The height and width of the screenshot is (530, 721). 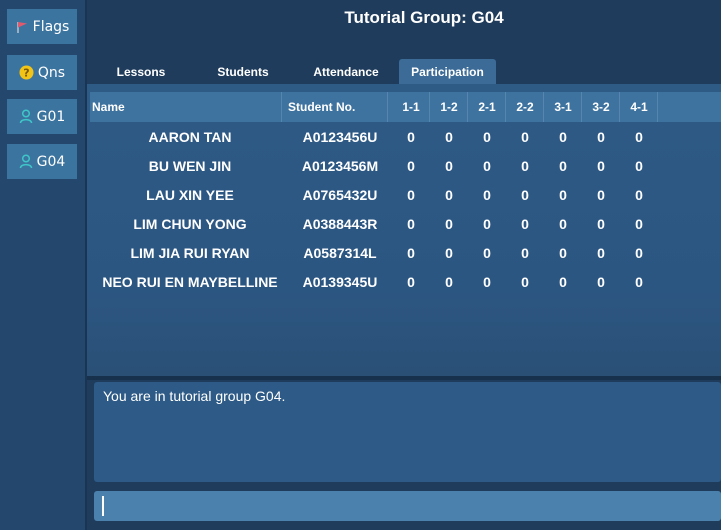 I want to click on sidebar-item-qns: ? Qns, so click(x=42, y=72).